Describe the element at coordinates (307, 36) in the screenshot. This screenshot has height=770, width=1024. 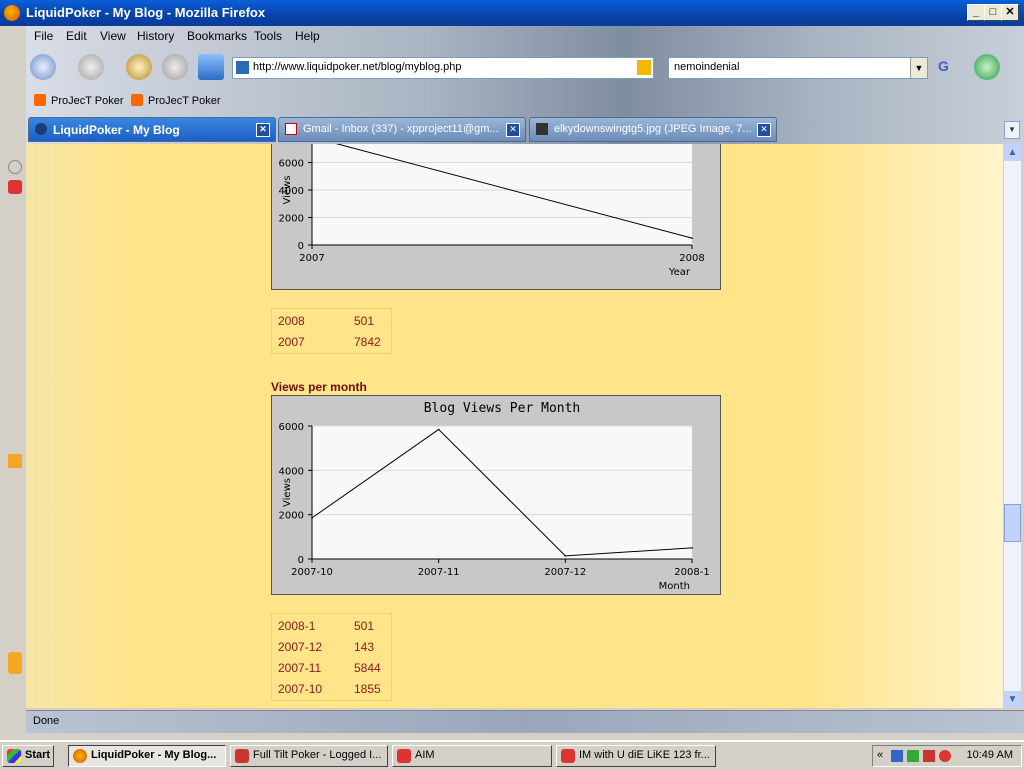
I see `menu-help: Help` at that location.